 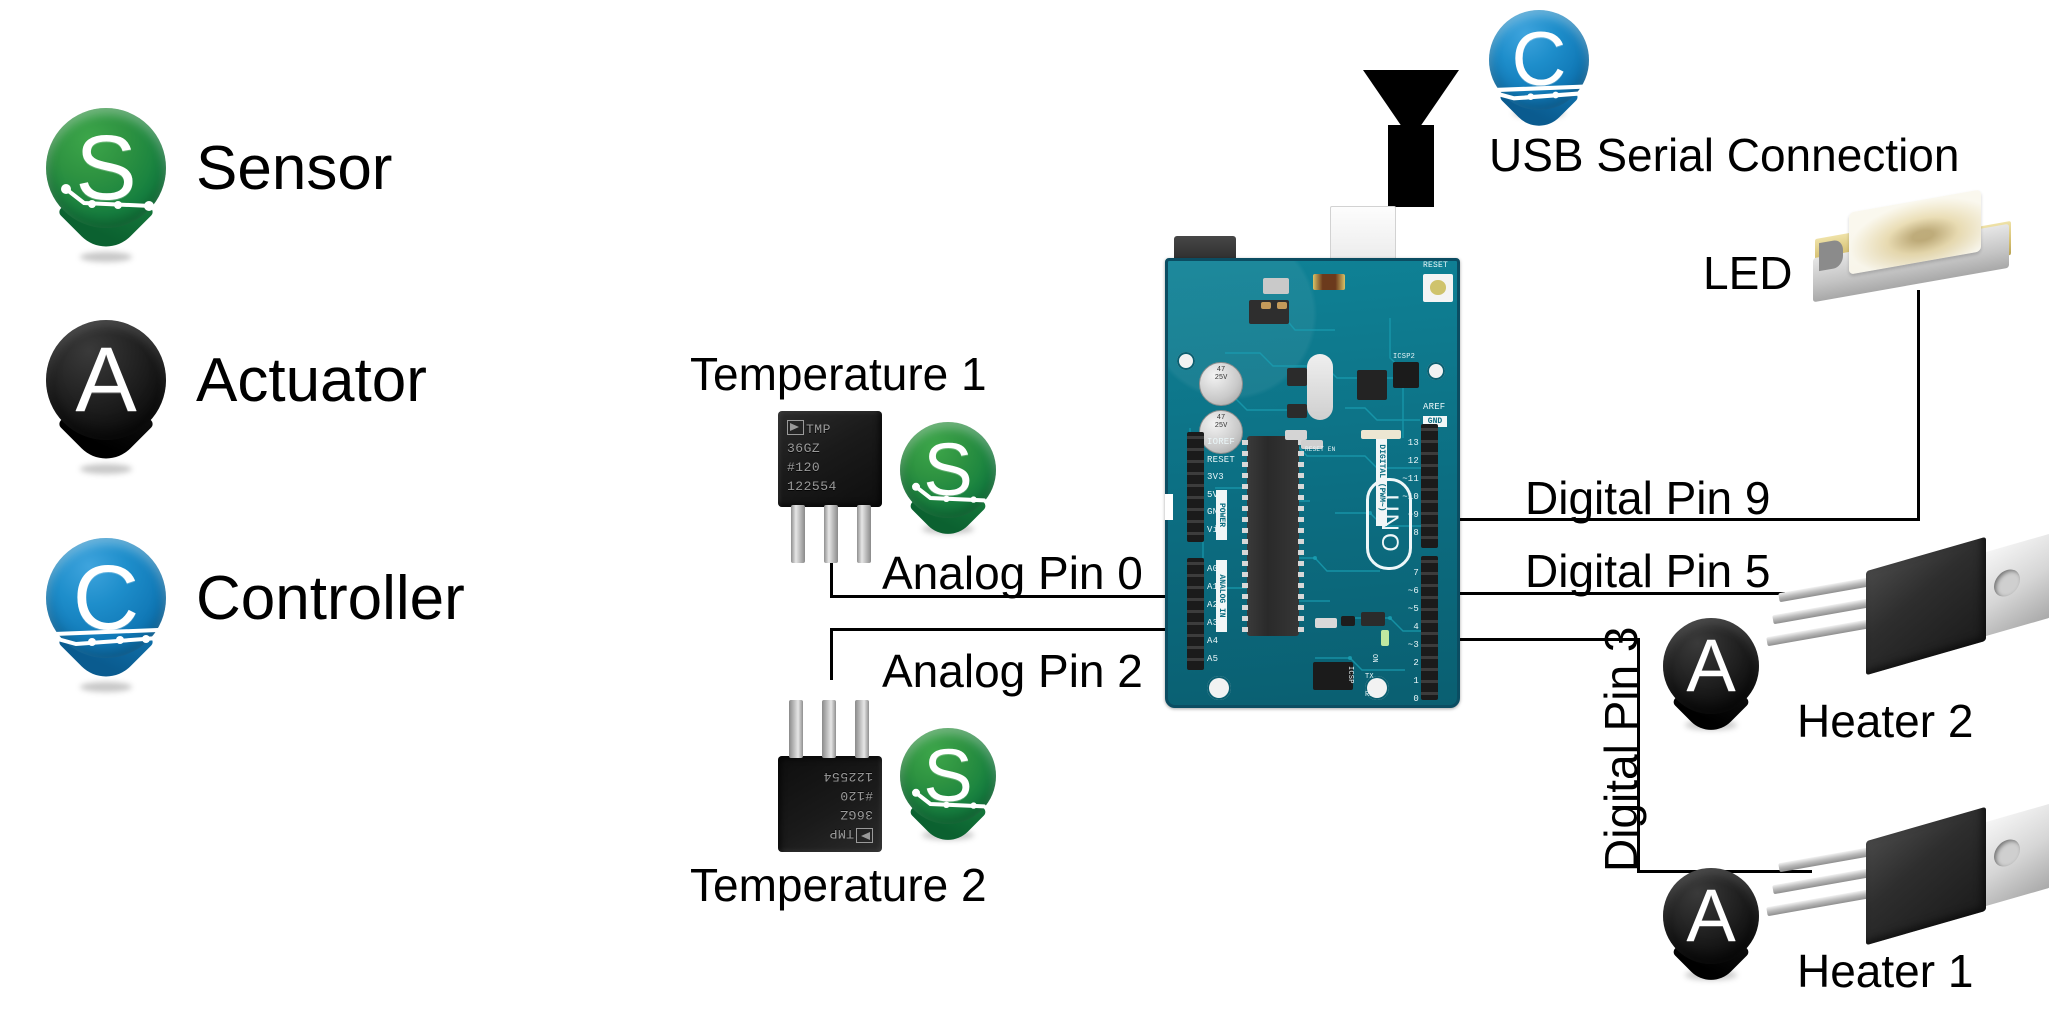 I want to click on silk-aref: AREF, so click(x=1434, y=407).